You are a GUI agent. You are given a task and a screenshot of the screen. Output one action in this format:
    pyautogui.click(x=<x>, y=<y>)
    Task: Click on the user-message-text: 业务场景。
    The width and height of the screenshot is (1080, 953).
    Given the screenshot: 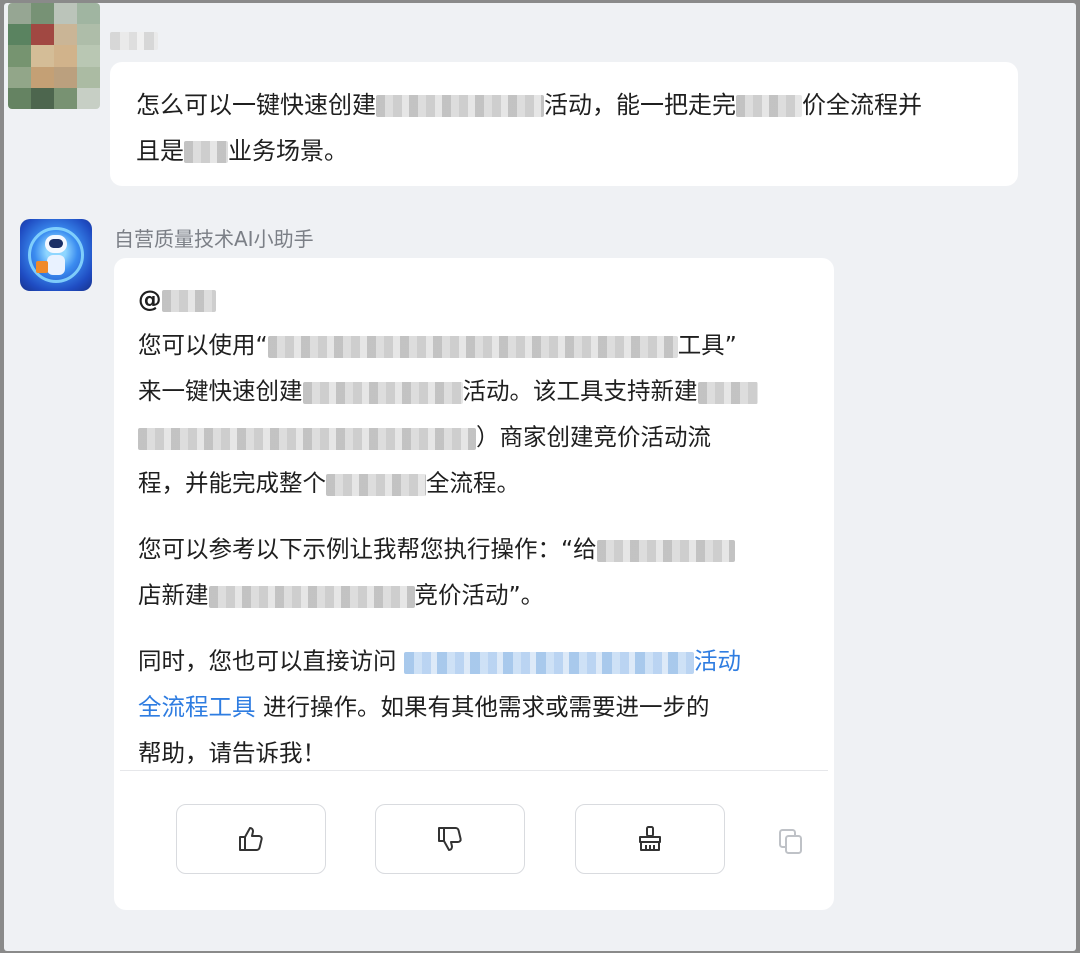 What is the action you would take?
    pyautogui.click(x=288, y=151)
    